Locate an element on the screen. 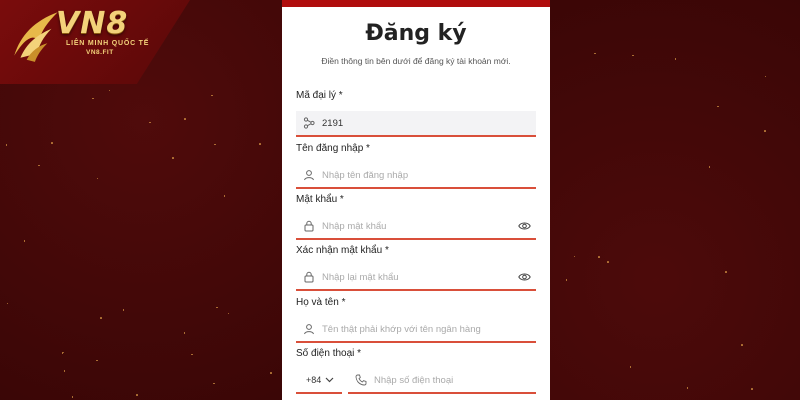  brand-logo: VN8 LIÊN MINH QUỐC TẾ VN8.FIT is located at coordinates (95, 42).